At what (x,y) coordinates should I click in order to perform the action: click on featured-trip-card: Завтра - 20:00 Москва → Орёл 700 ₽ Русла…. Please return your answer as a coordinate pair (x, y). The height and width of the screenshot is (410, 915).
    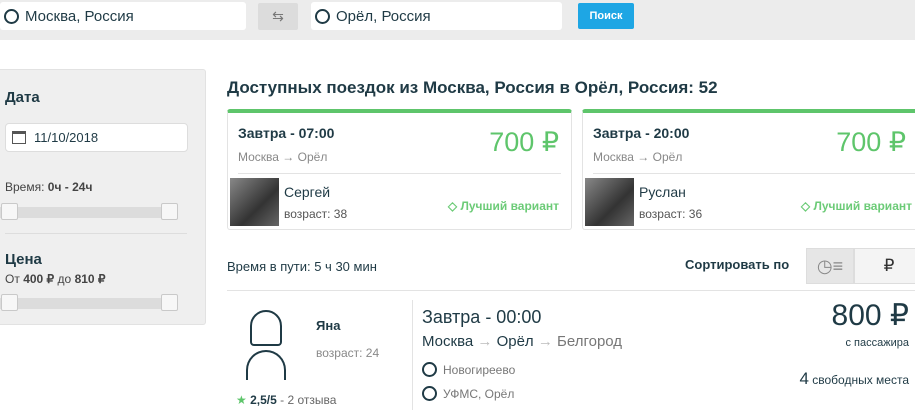
    Looking at the image, I should click on (748, 169).